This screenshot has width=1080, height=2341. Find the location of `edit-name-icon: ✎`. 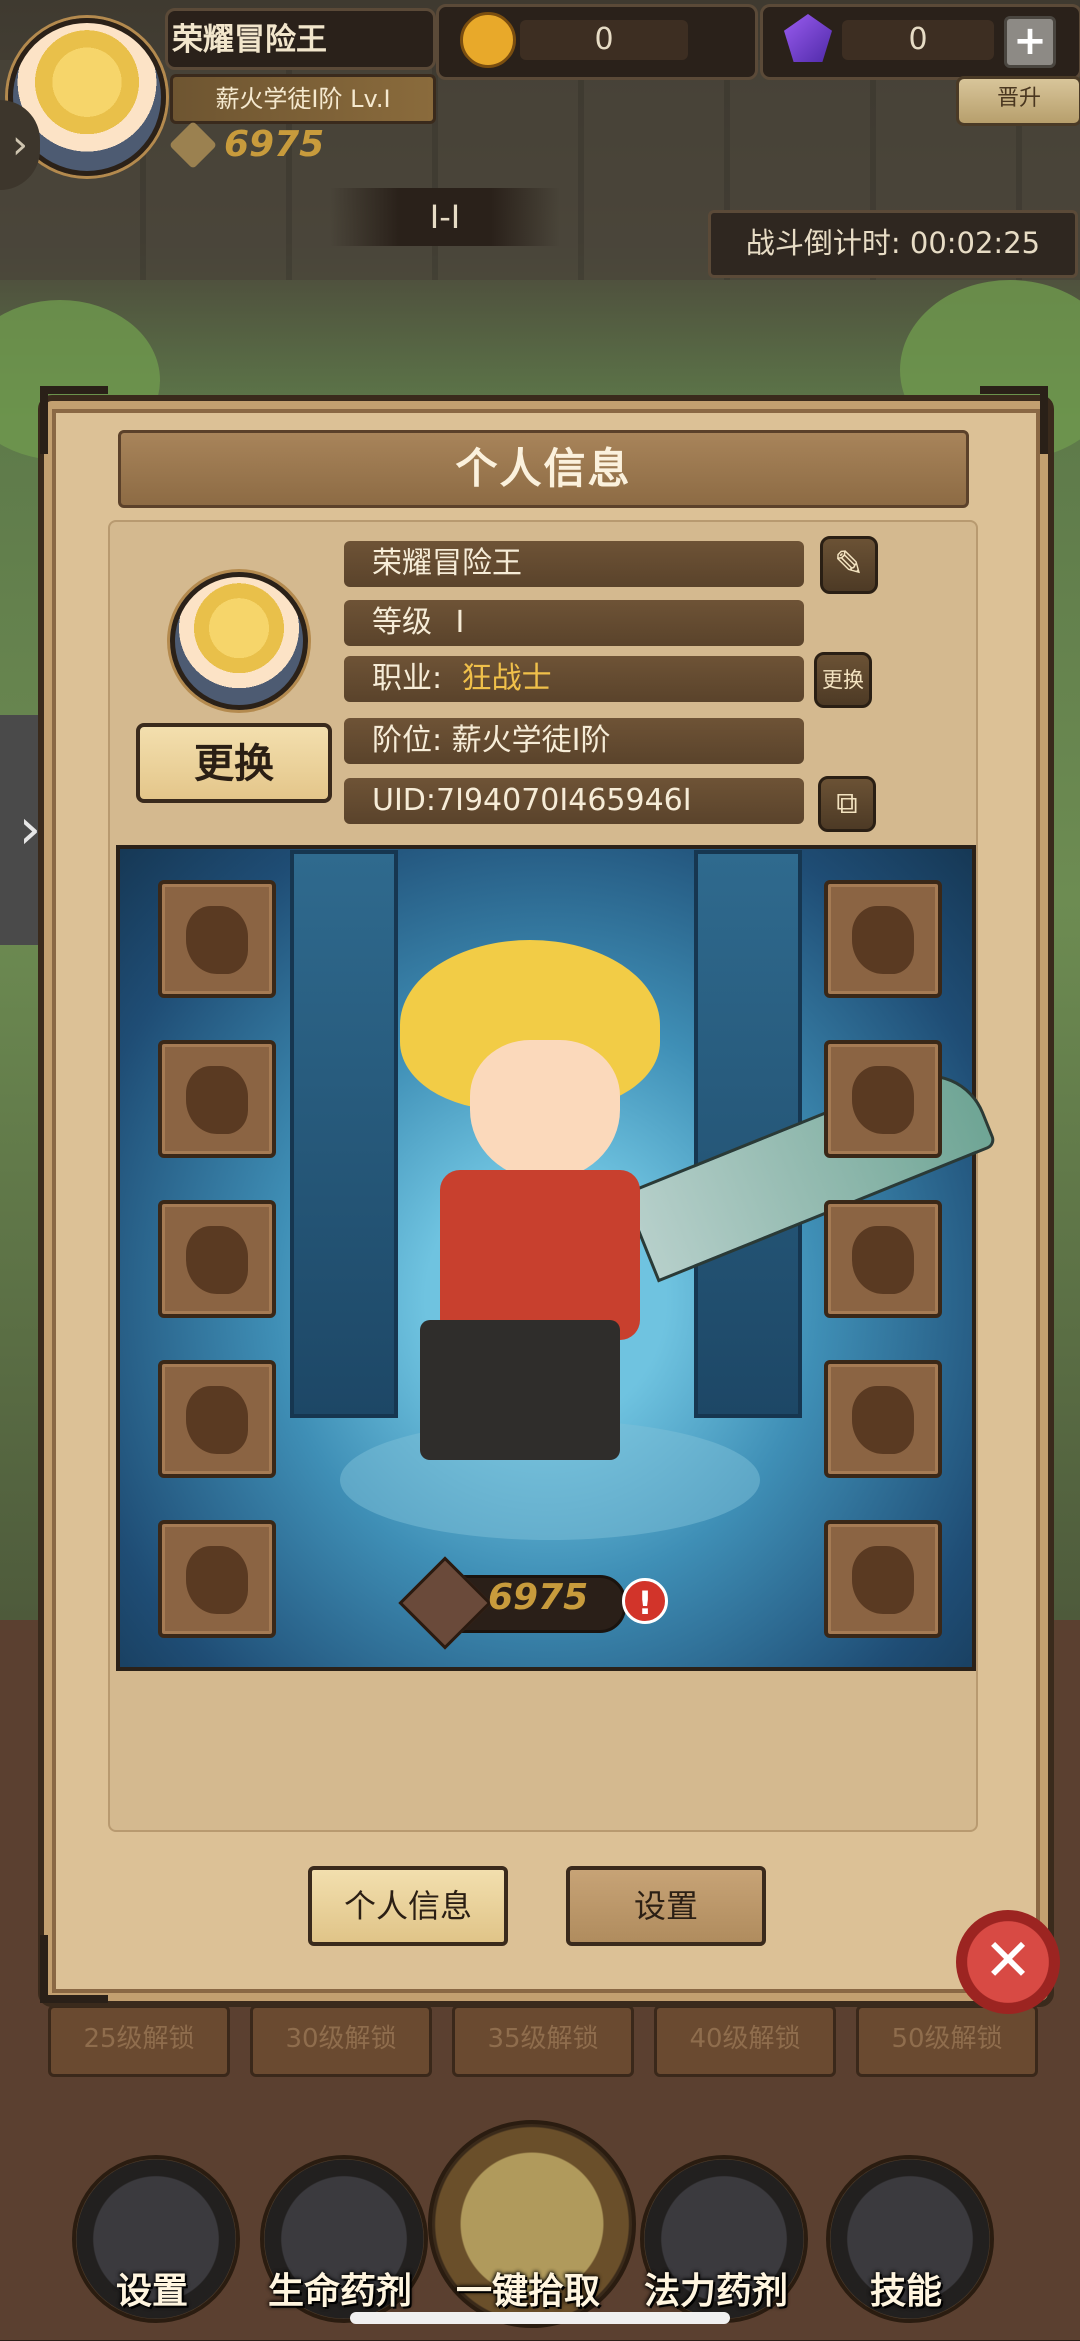

edit-name-icon: ✎ is located at coordinates (849, 565).